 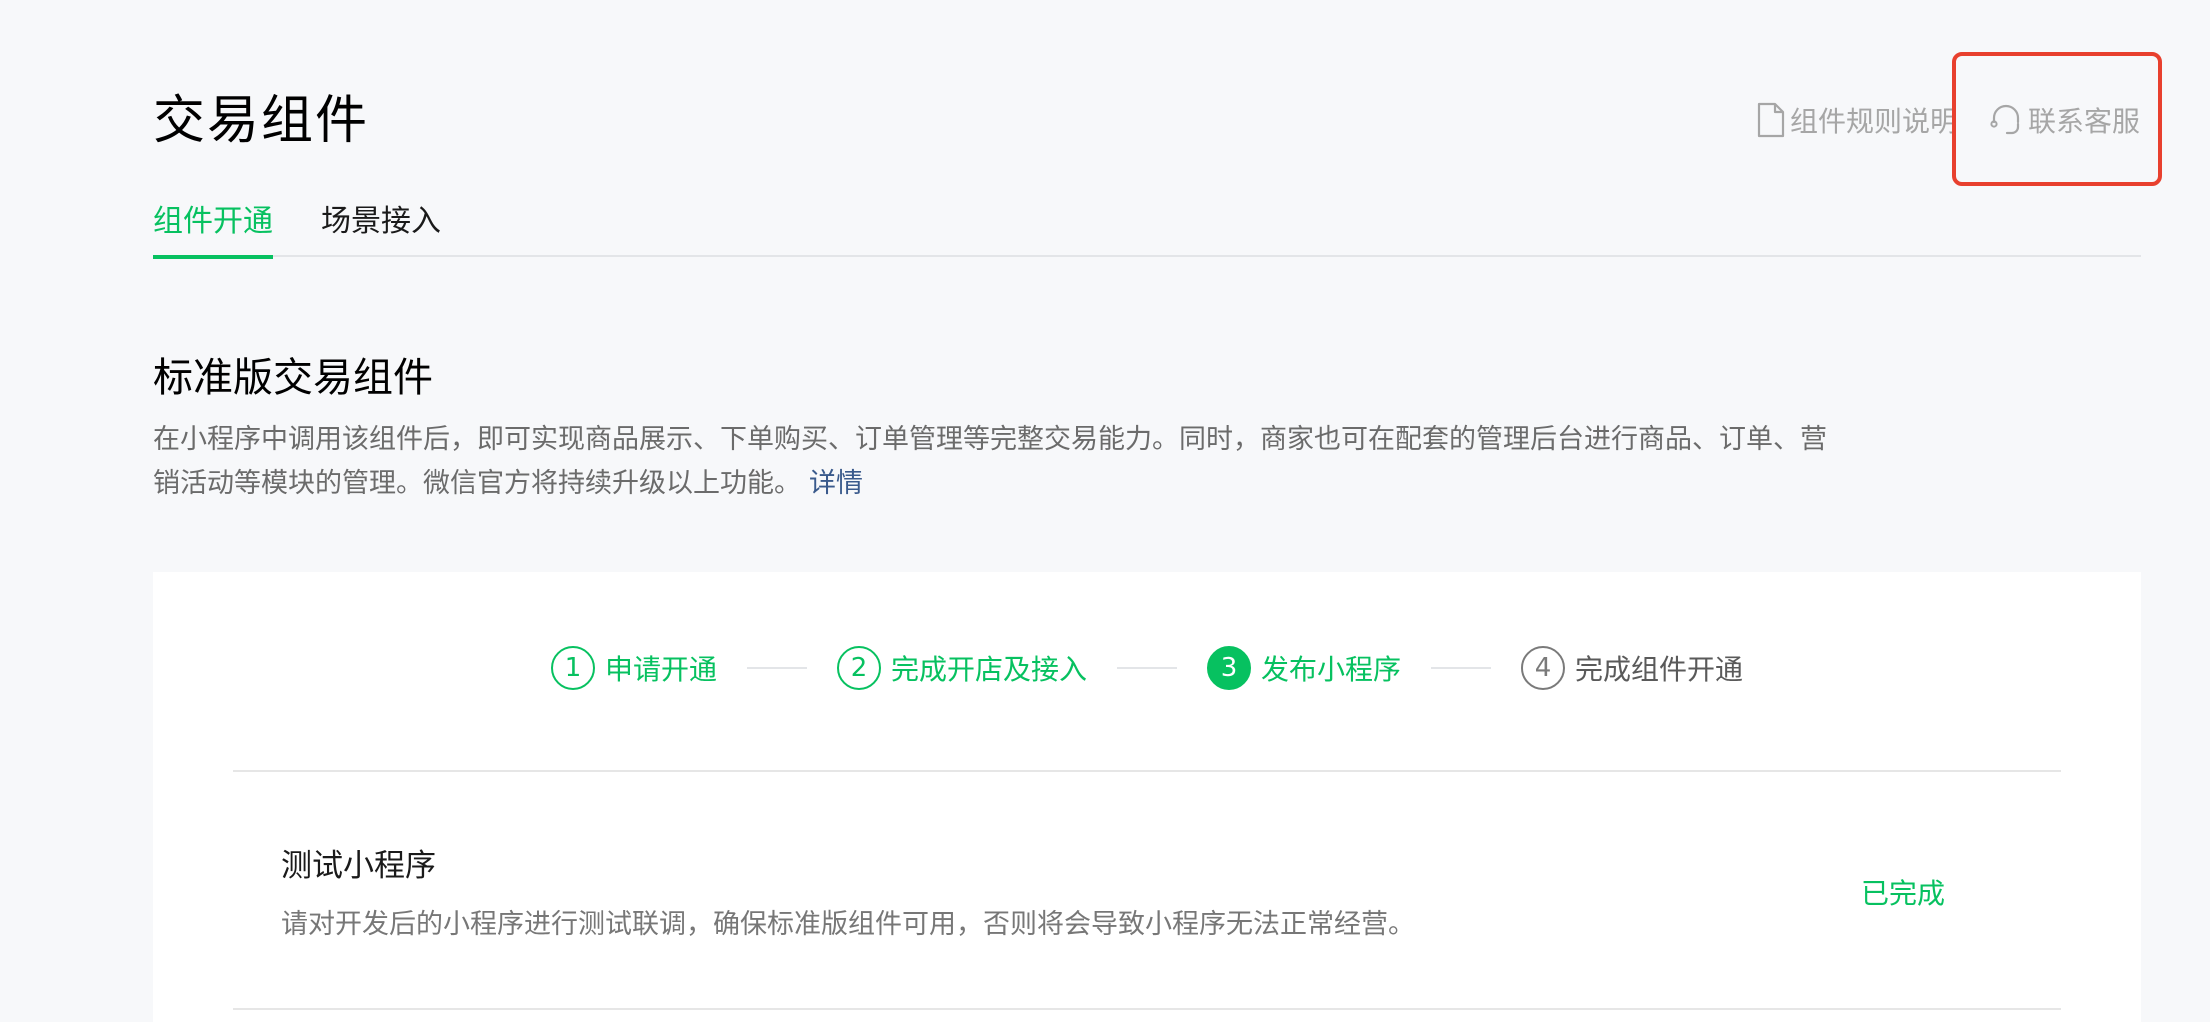 I want to click on detail-link: 详情, so click(x=836, y=483).